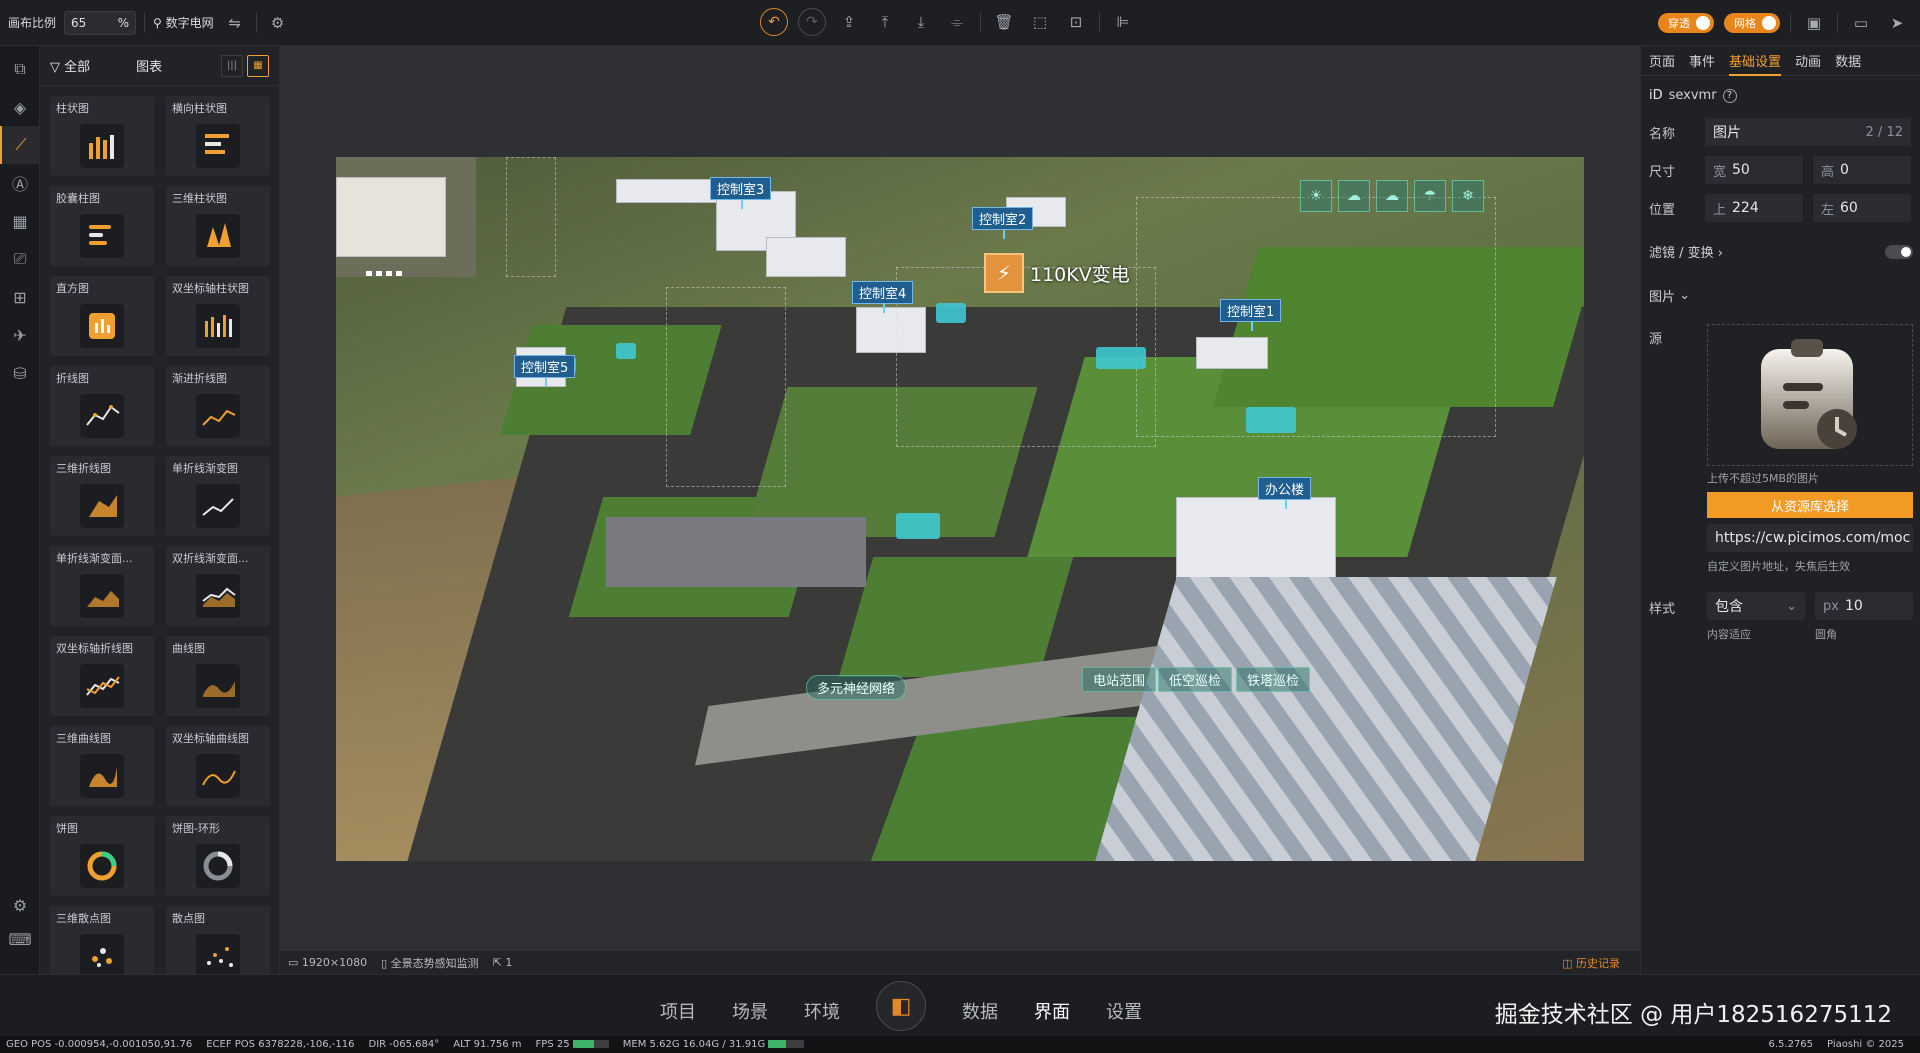 This screenshot has height=1053, width=1920. Describe the element at coordinates (20, 939) in the screenshot. I see `keyboard-icon: ⌨` at that location.